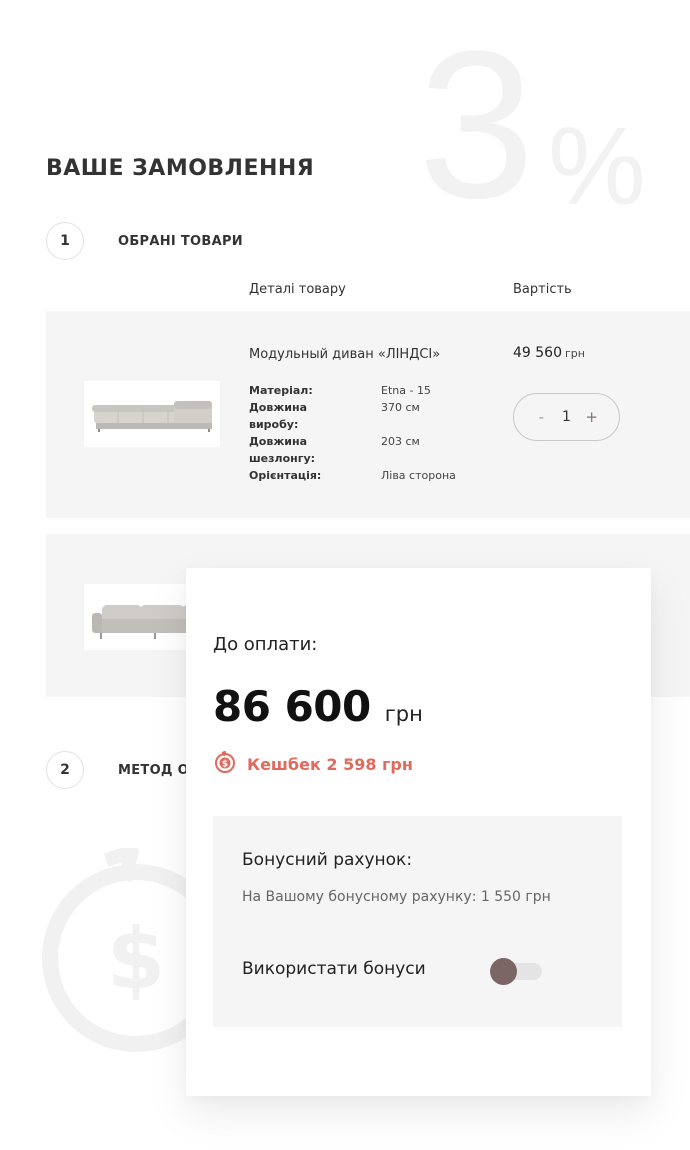  Describe the element at coordinates (418, 475) in the screenshot. I see `spec-value: Ліва сторона` at that location.